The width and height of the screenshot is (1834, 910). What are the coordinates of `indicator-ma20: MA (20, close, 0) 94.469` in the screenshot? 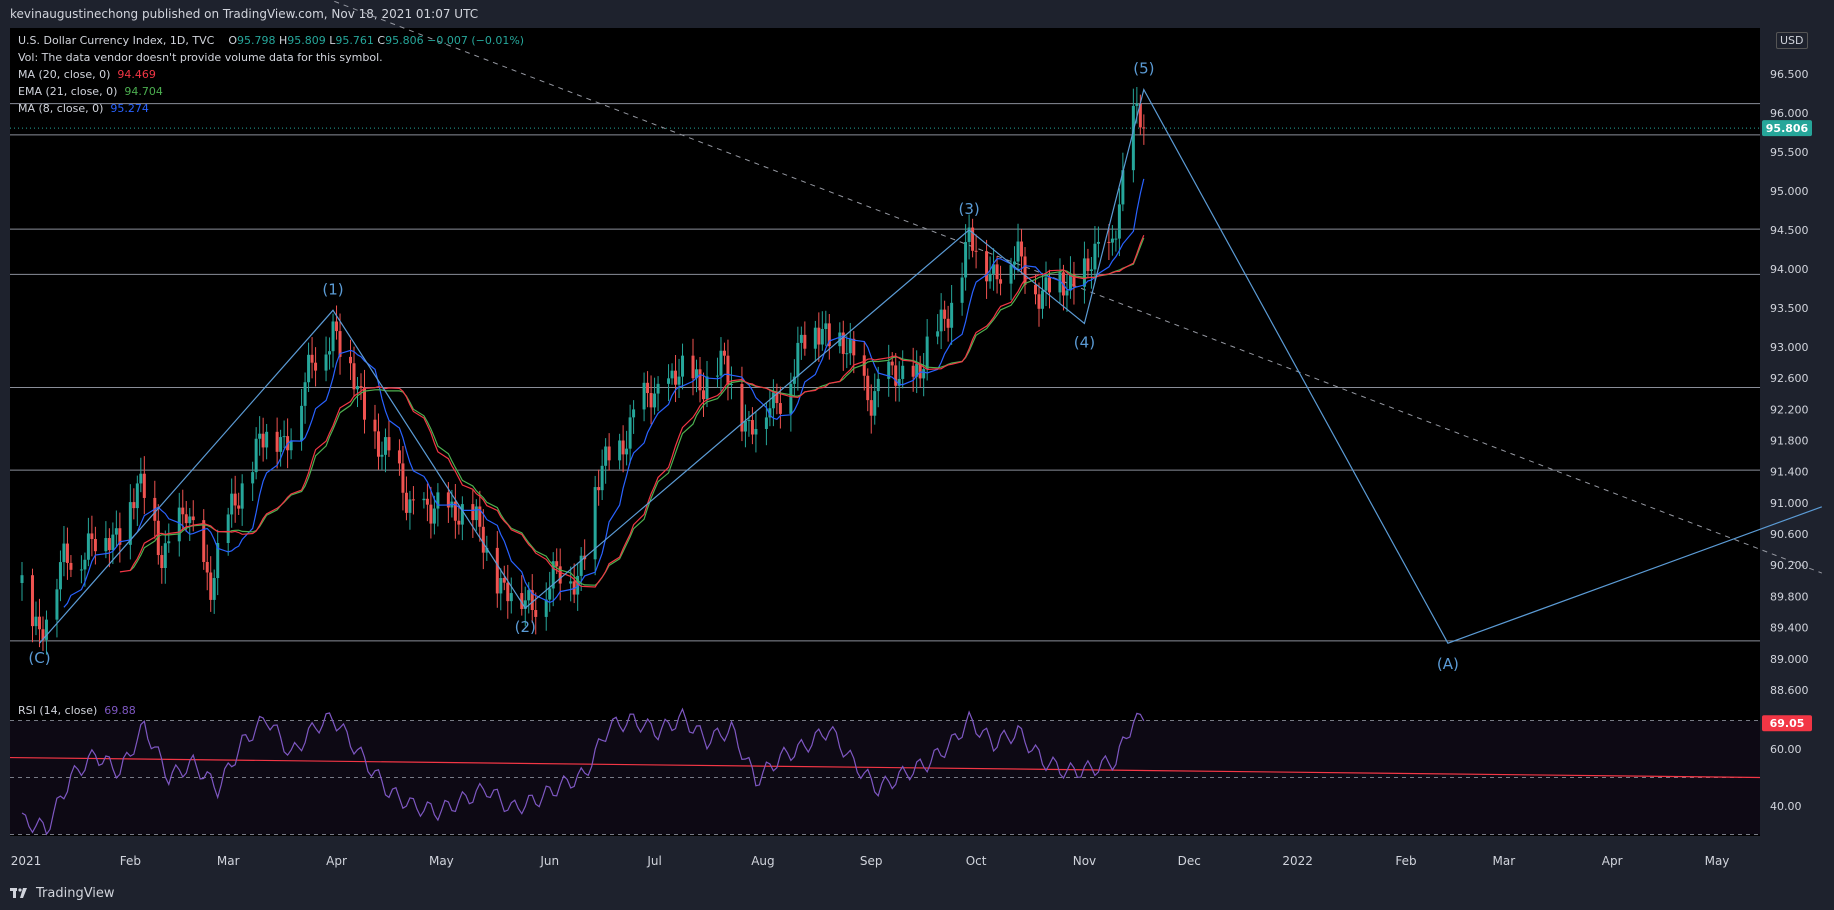 It's located at (271, 74).